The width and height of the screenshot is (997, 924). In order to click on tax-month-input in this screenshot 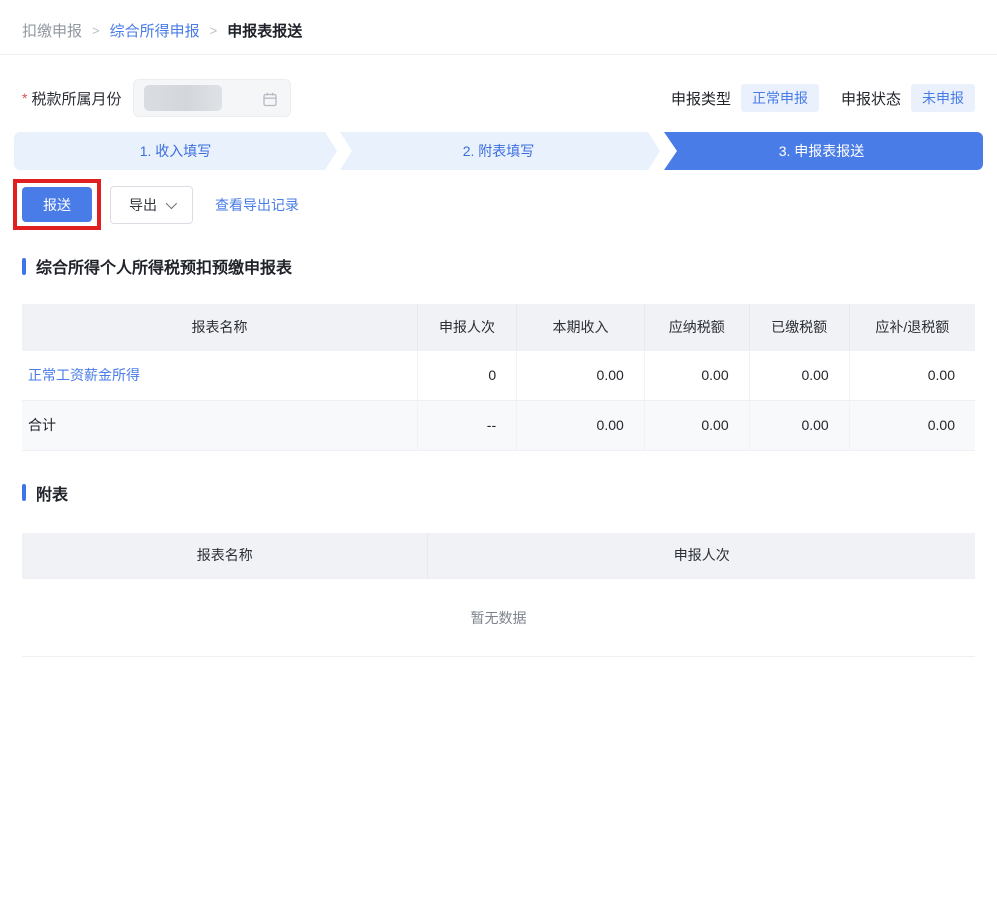, I will do `click(212, 98)`.